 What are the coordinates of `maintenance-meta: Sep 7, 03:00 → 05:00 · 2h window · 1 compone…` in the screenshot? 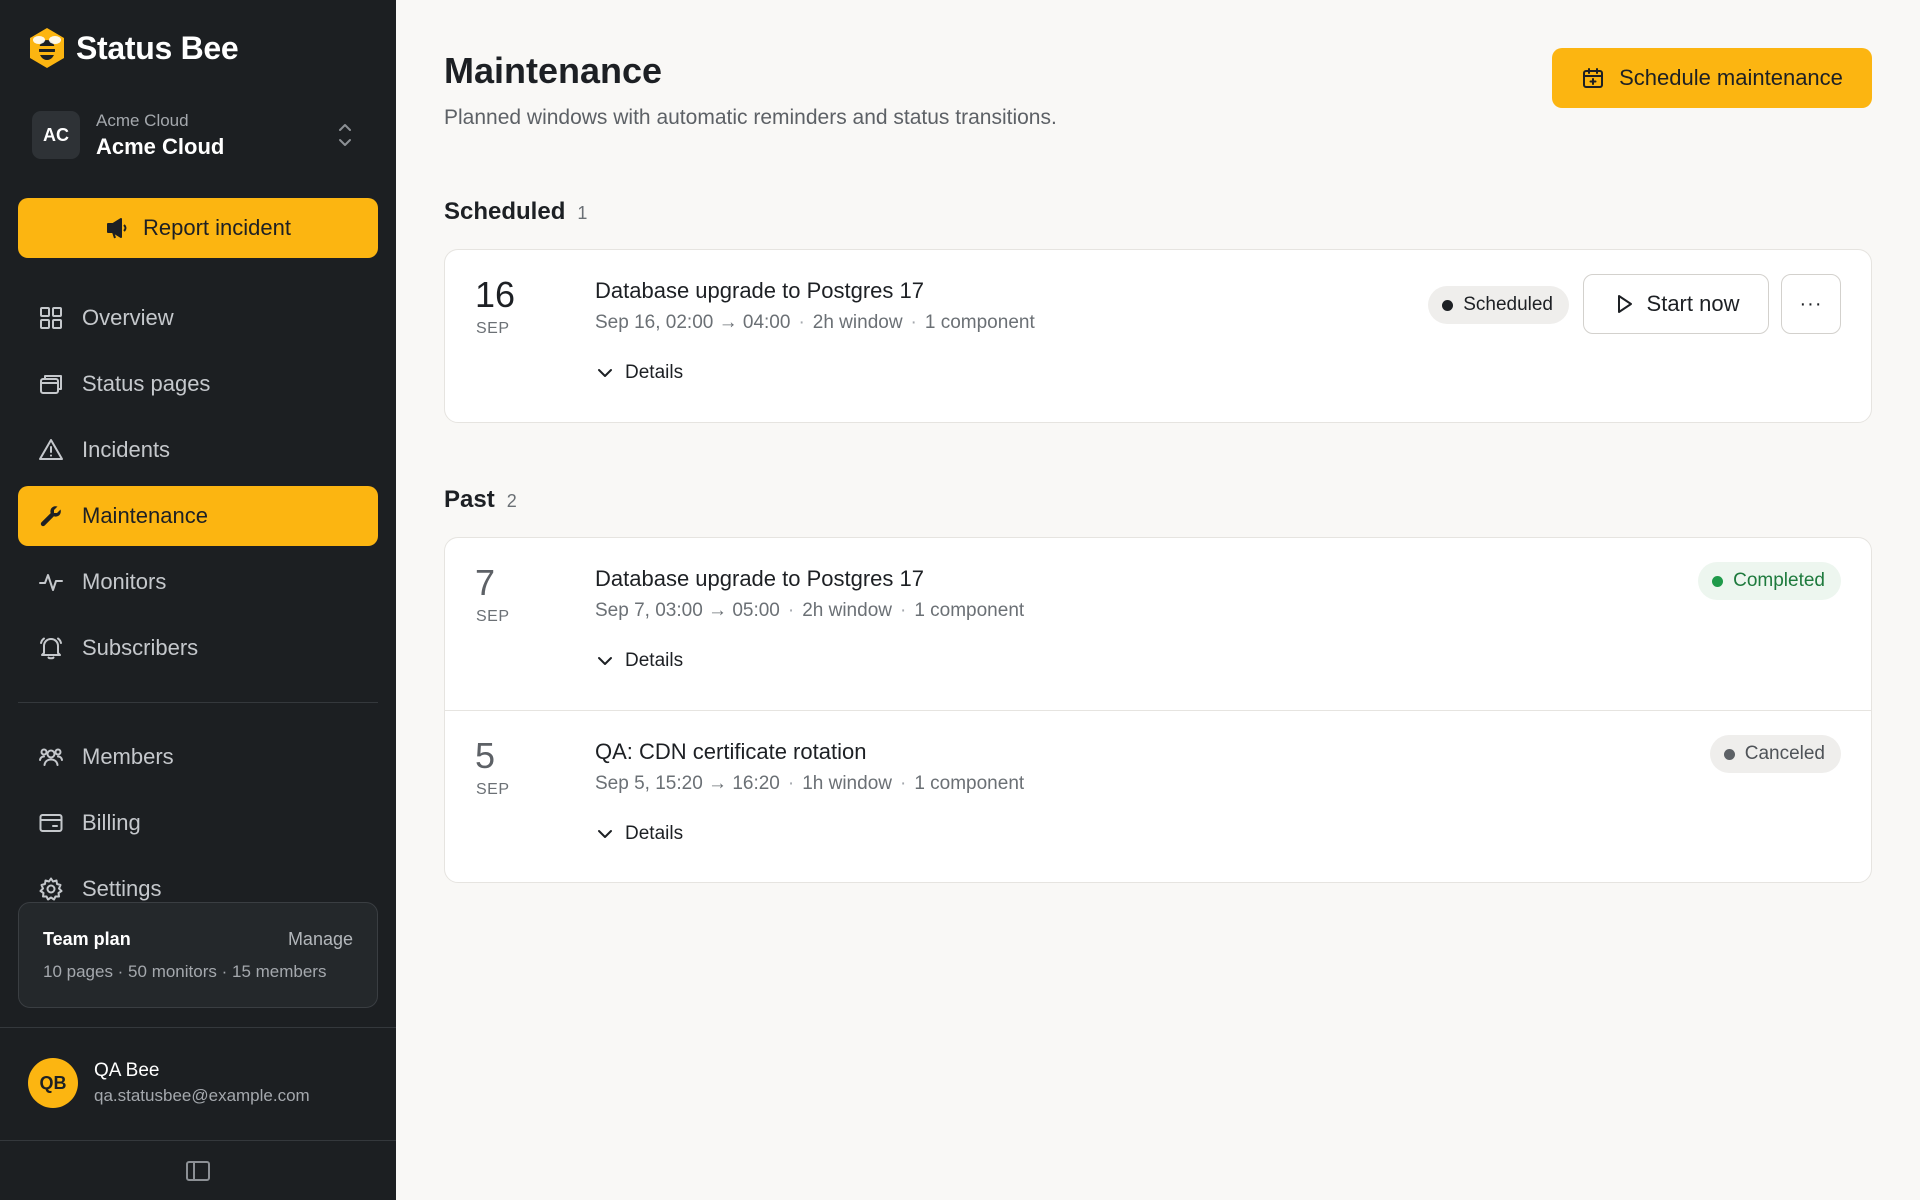 It's located at (810, 610).